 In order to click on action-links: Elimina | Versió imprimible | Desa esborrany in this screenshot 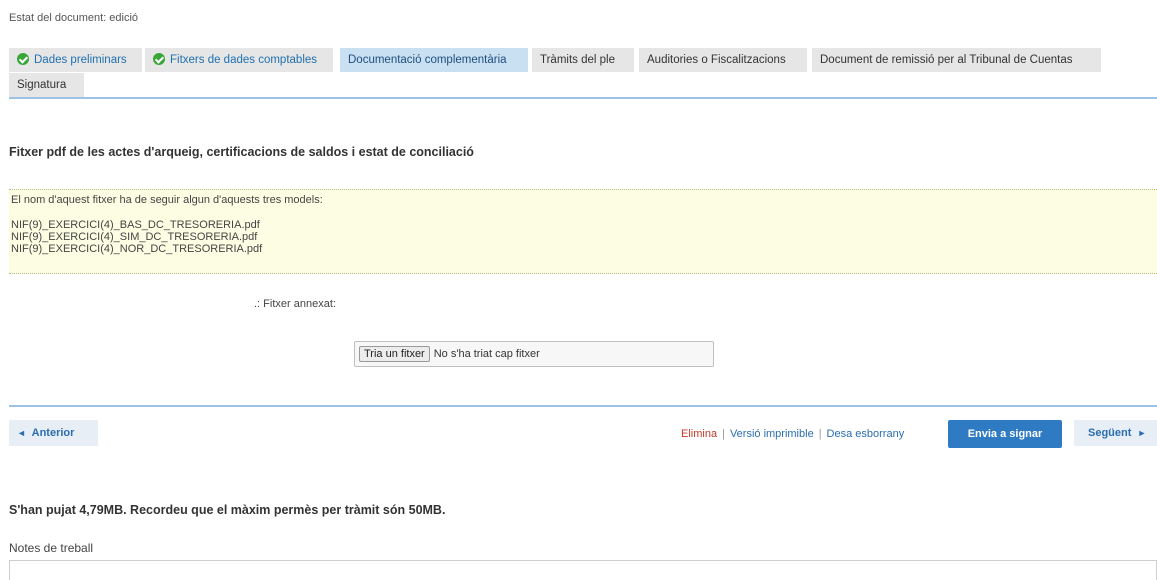, I will do `click(792, 434)`.